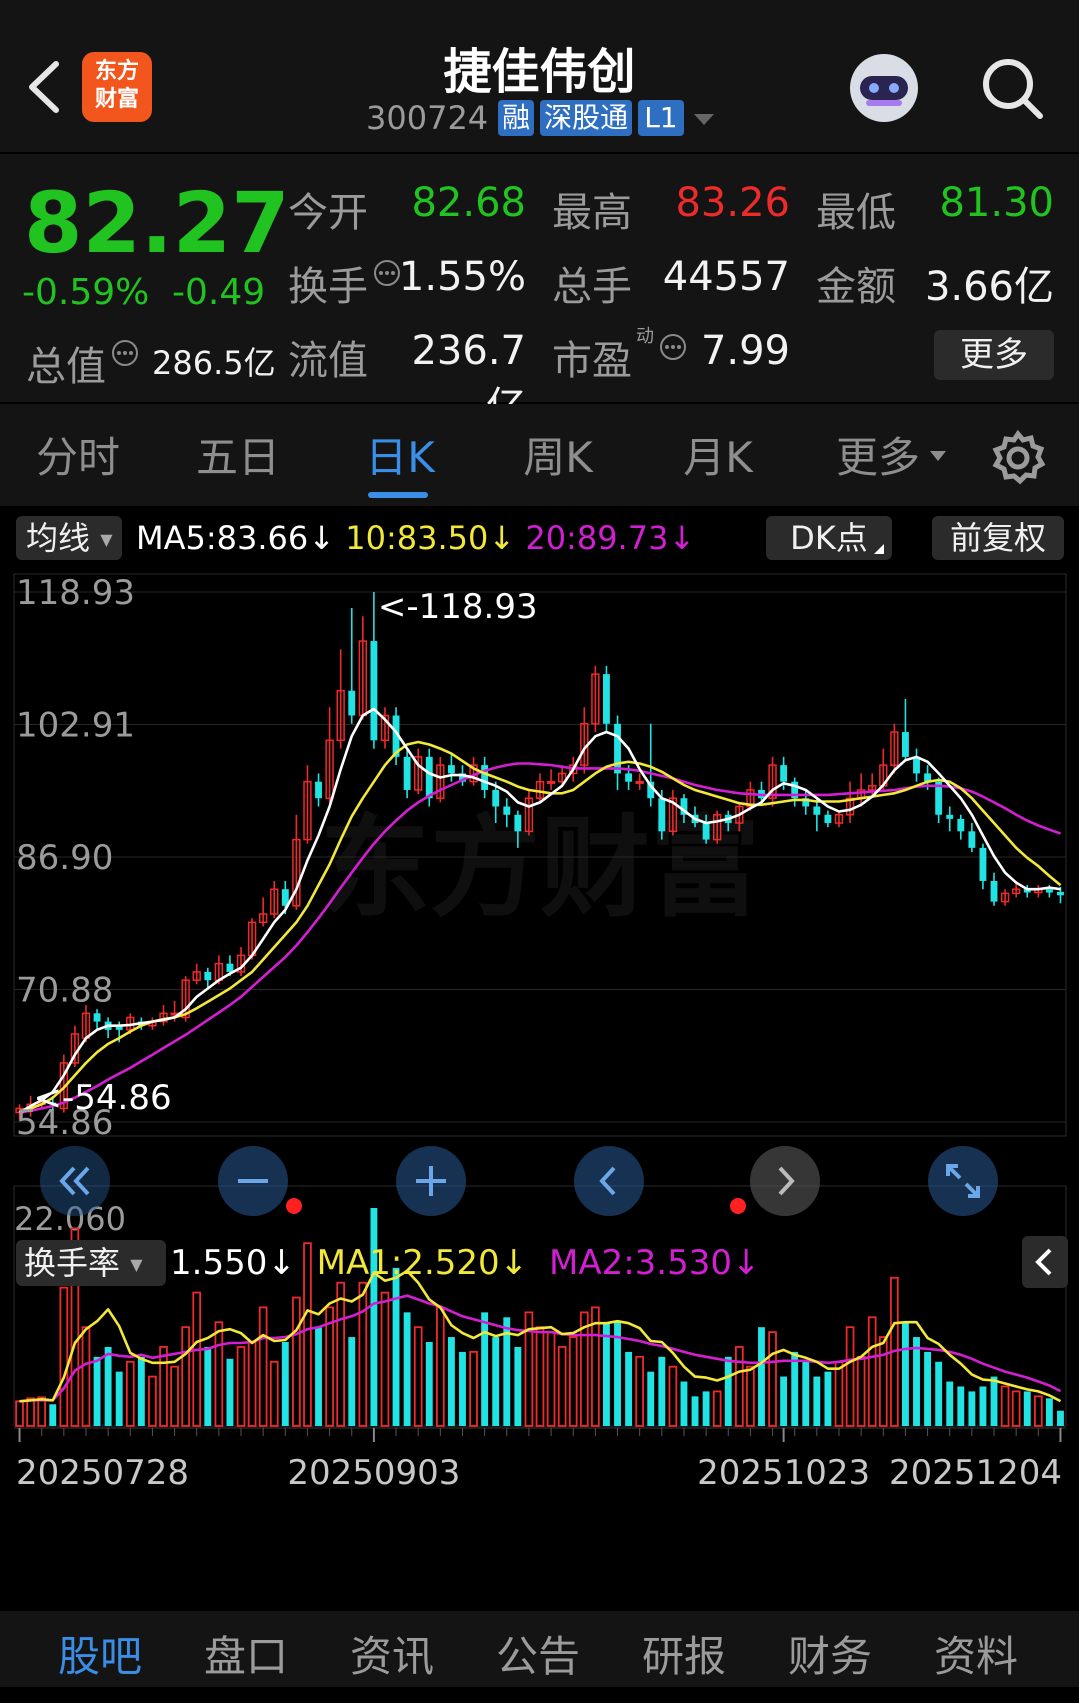 This screenshot has width=1079, height=1703. I want to click on chevron-left-icon, so click(607, 1181).